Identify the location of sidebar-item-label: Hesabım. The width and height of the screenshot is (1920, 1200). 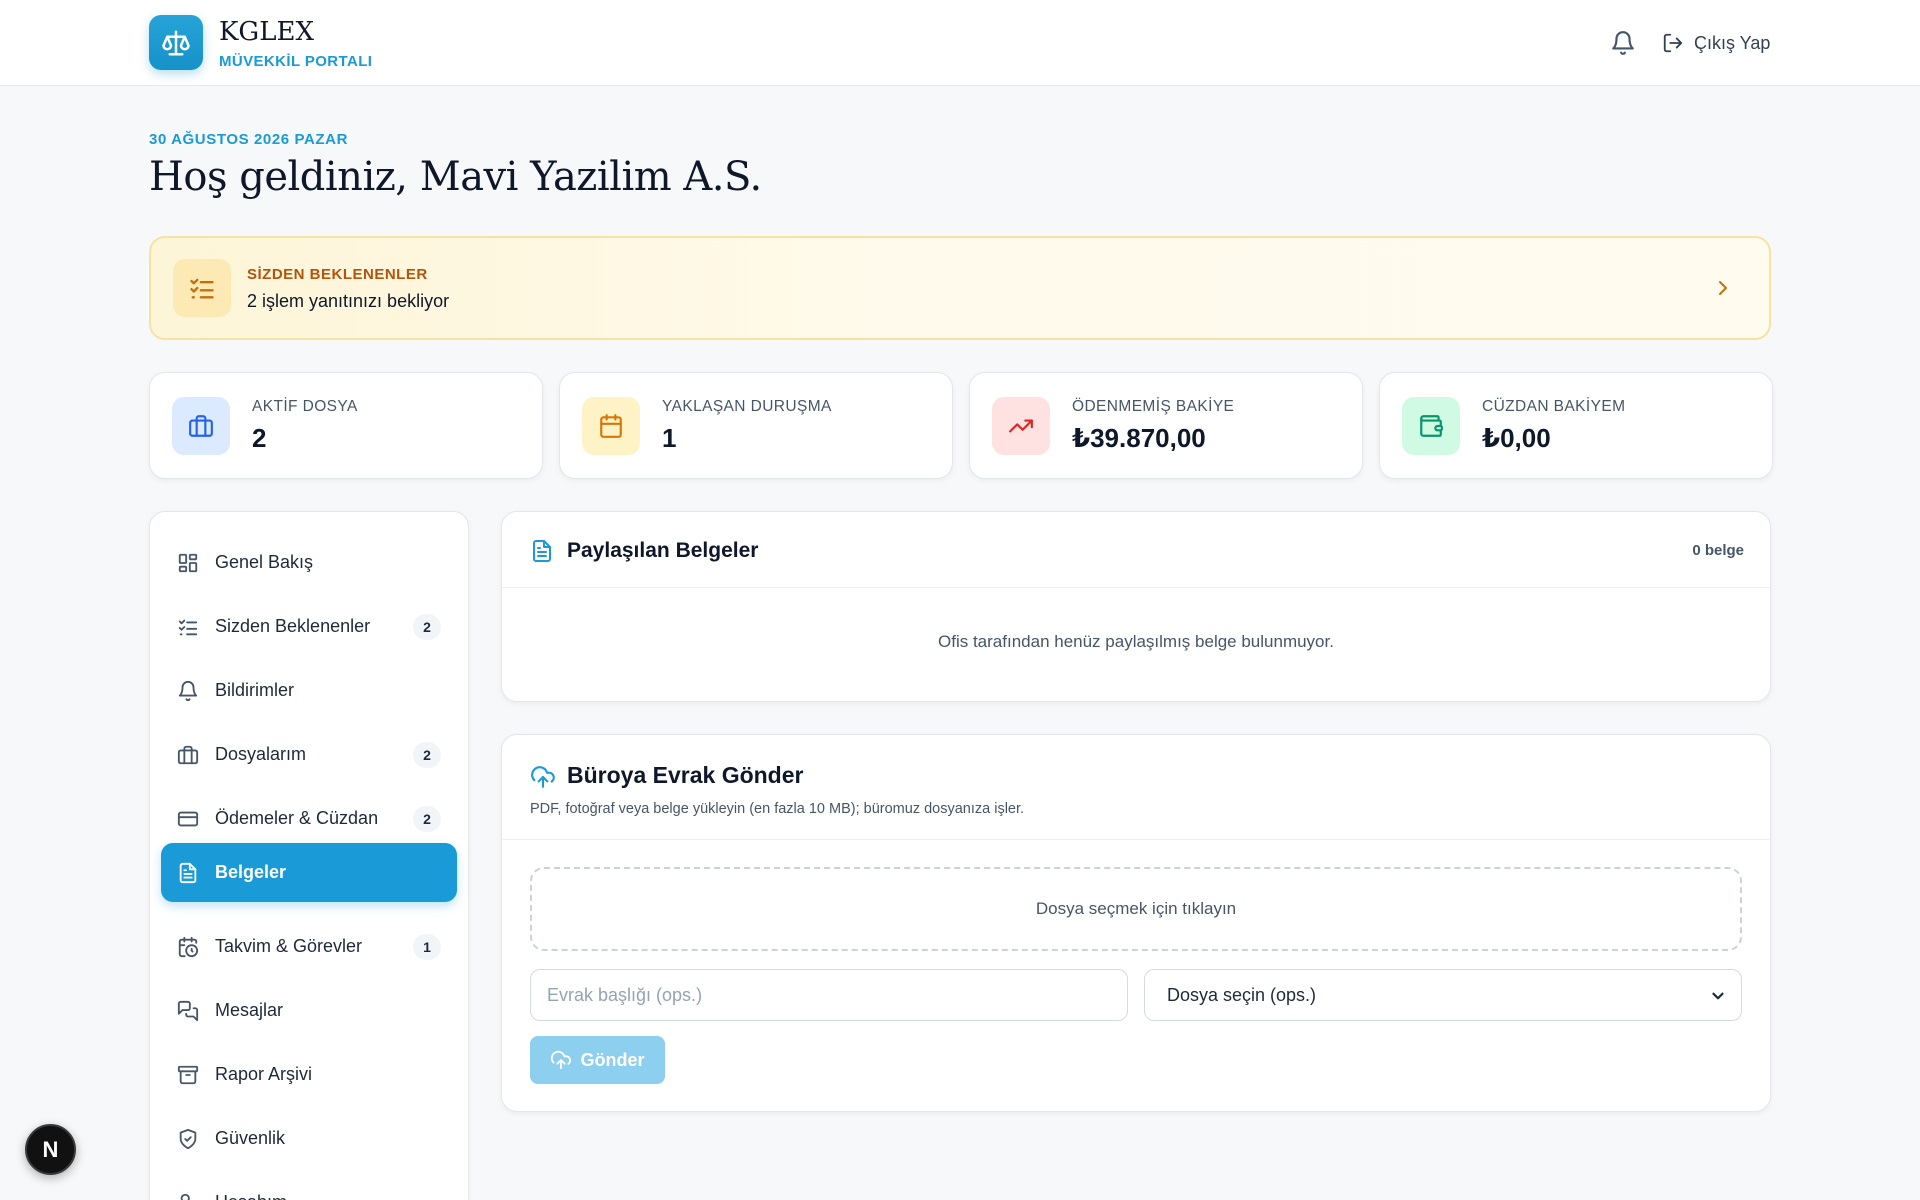
(251, 1196).